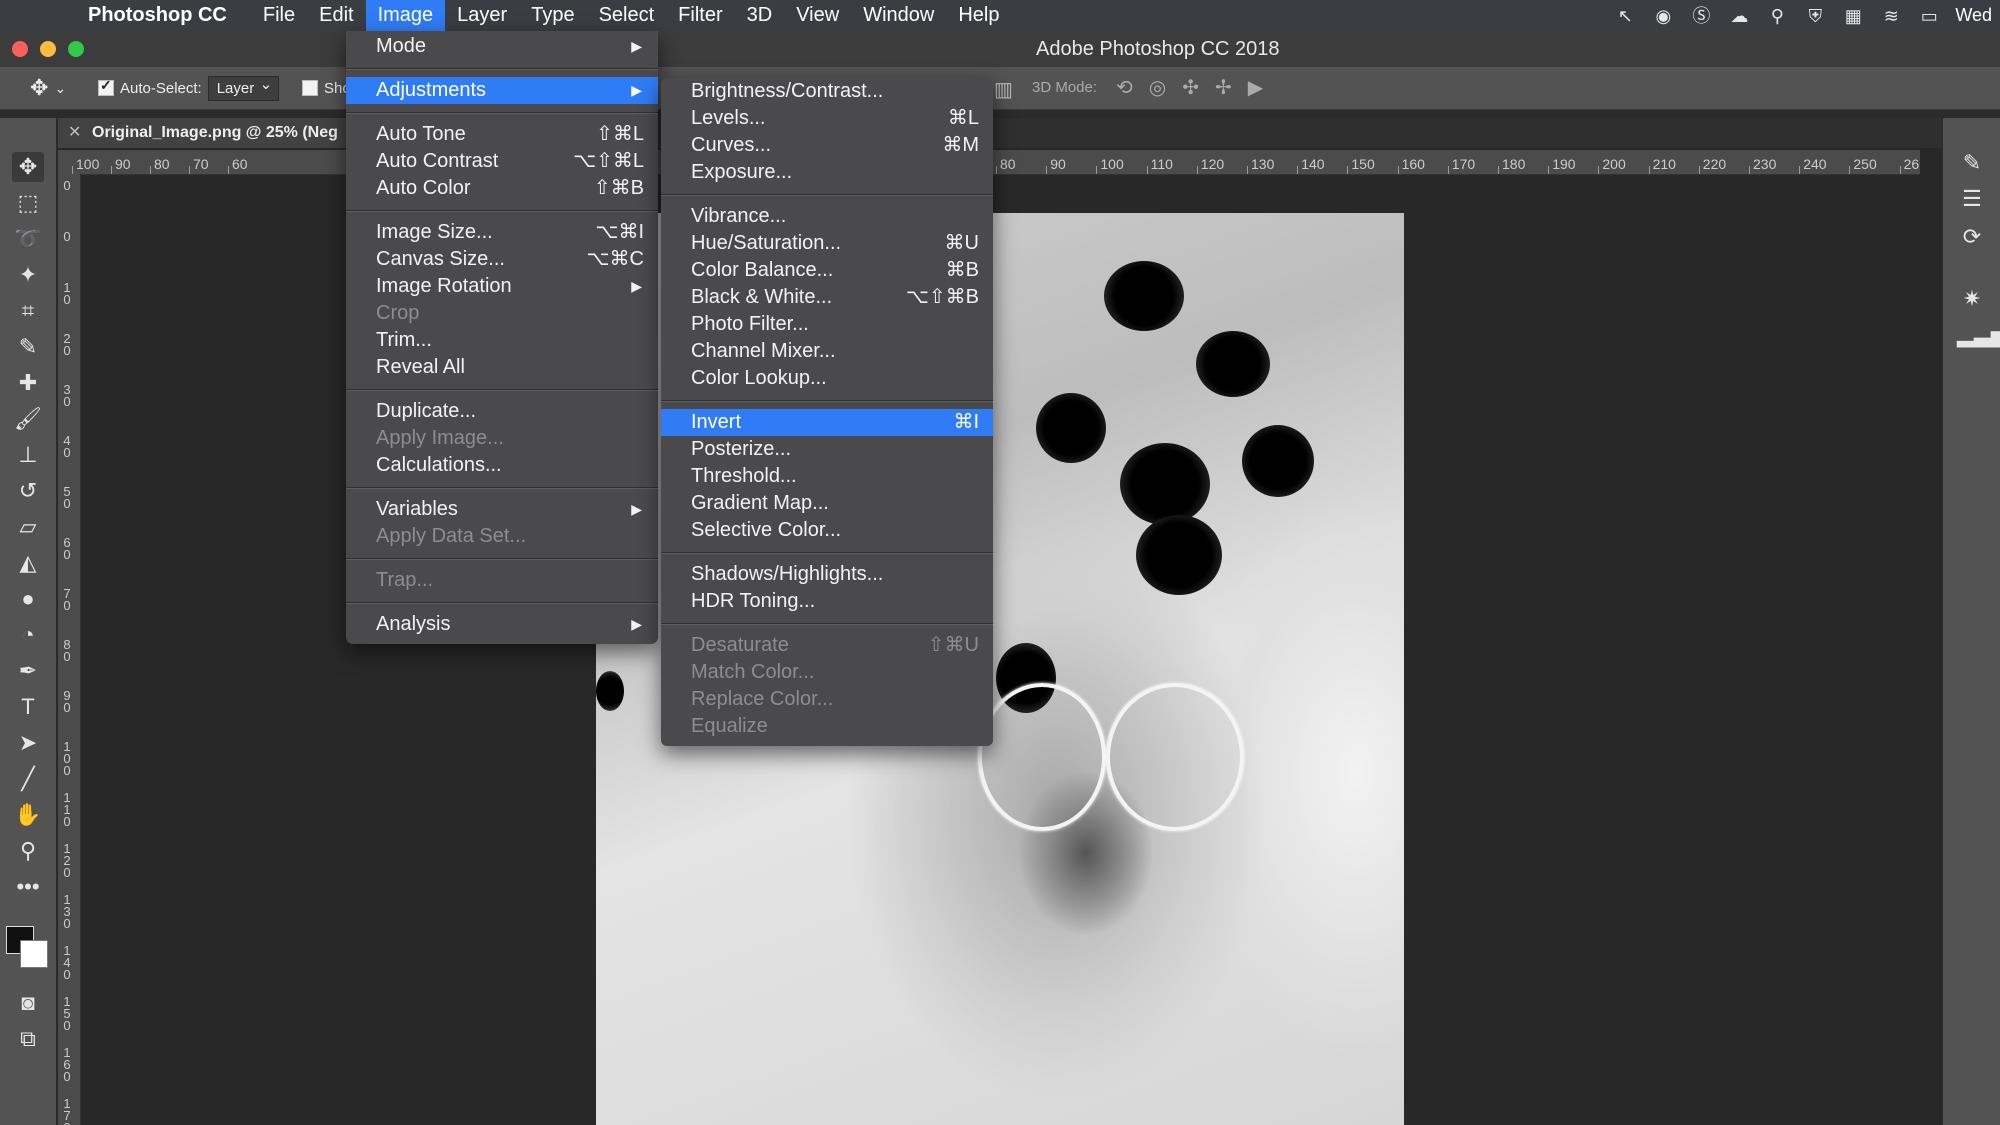 This screenshot has height=1125, width=2000. What do you see at coordinates (28, 239) in the screenshot?
I see `lasso-icon: ➰` at bounding box center [28, 239].